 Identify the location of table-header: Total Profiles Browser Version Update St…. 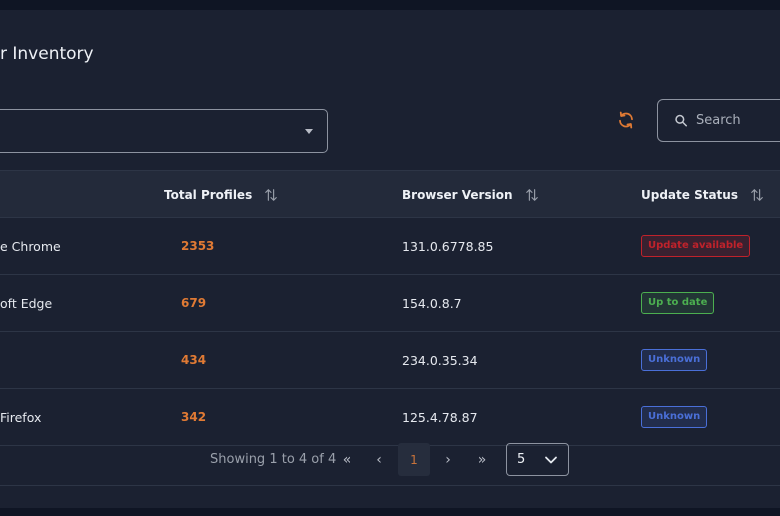
(390, 194).